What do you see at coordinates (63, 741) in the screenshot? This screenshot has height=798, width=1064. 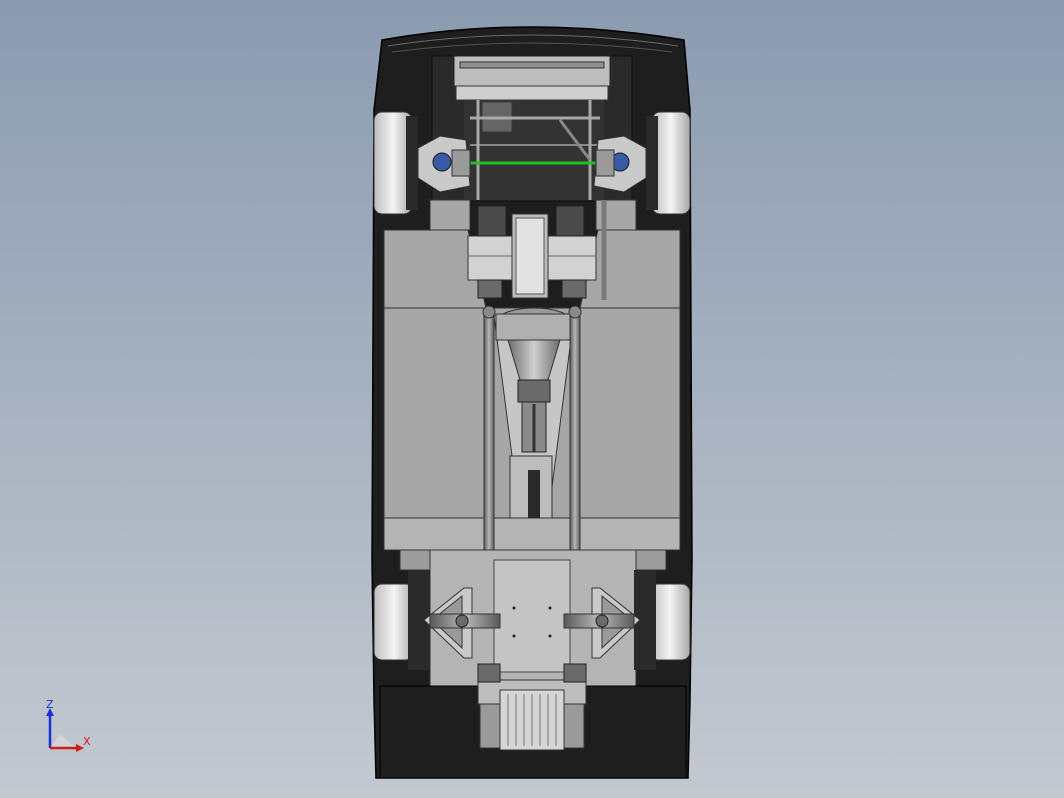 I see `triad-plane` at bounding box center [63, 741].